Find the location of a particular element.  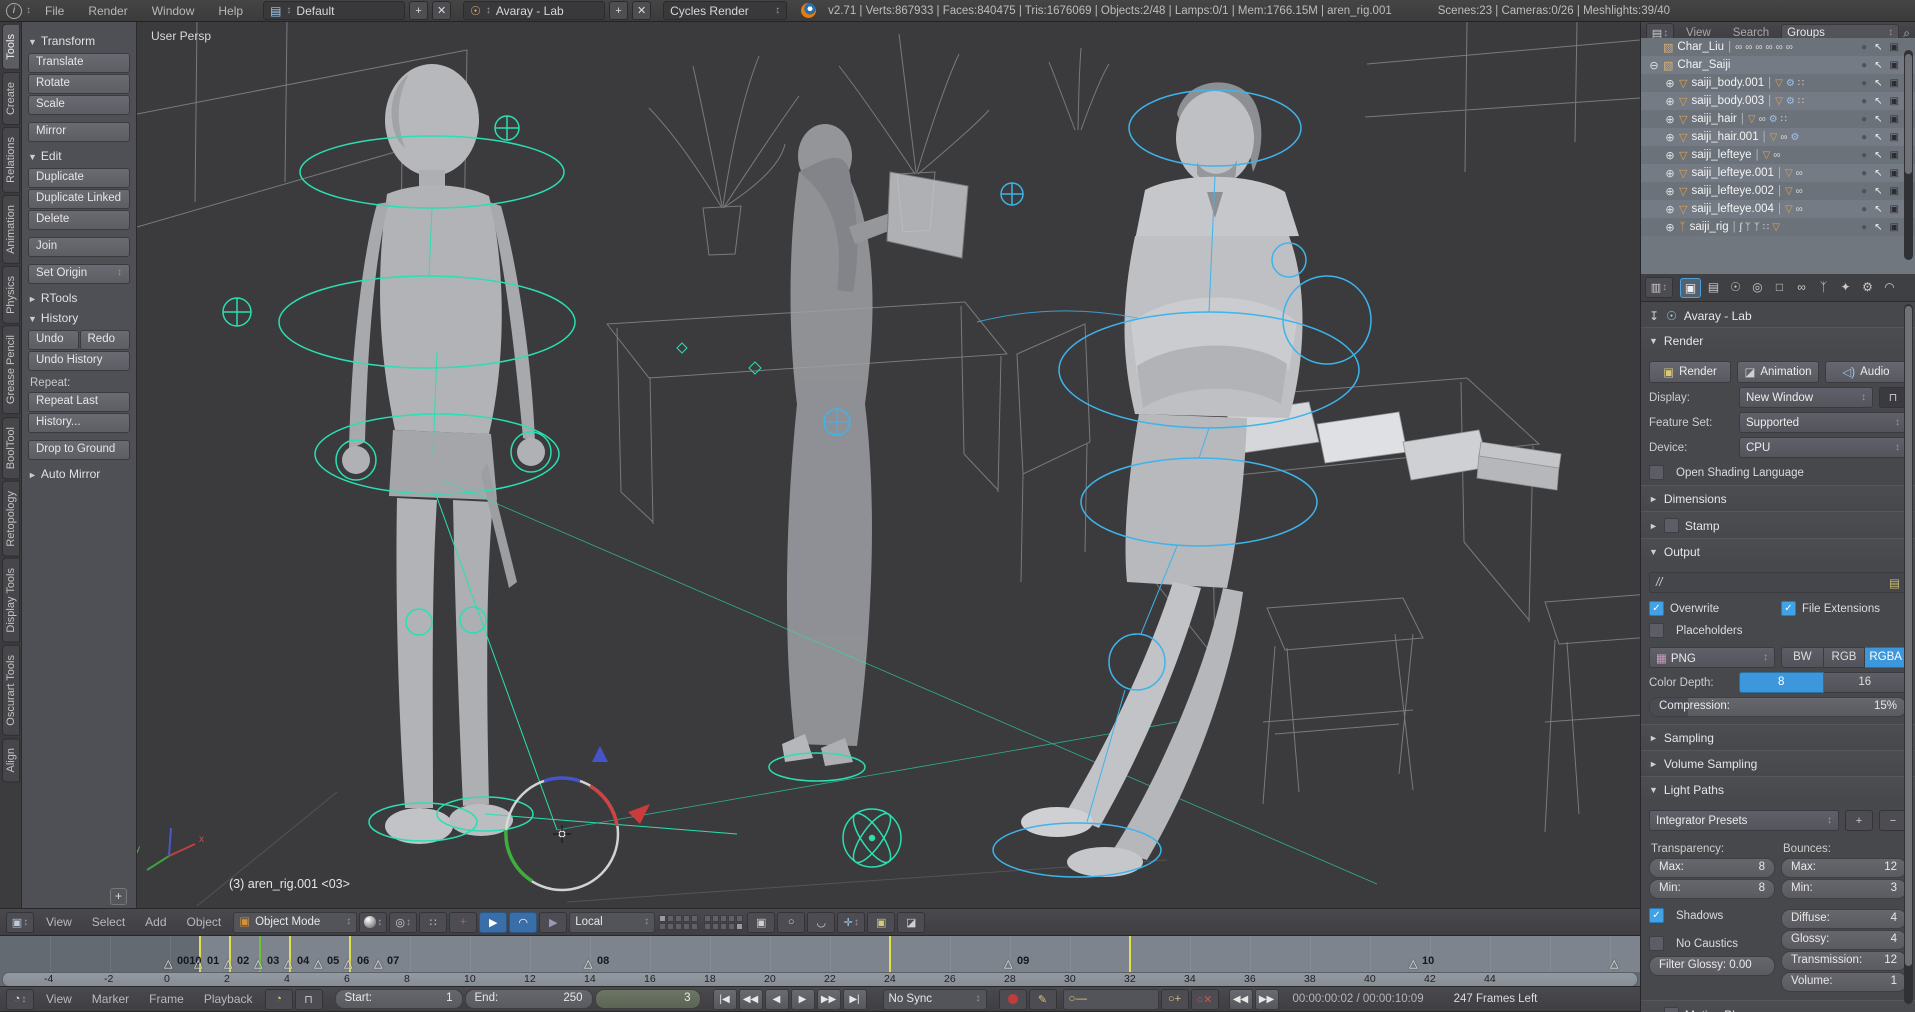

transform-orientation-dropdown: Local ↕ is located at coordinates (612, 922).